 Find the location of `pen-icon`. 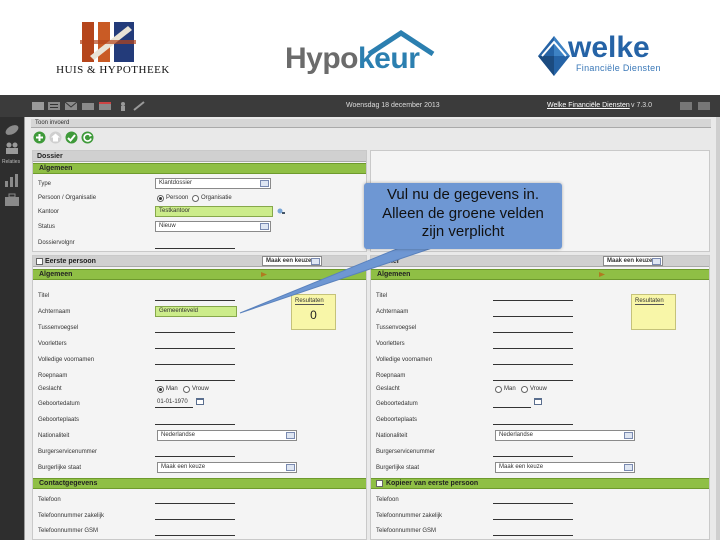

pen-icon is located at coordinates (139, 106).